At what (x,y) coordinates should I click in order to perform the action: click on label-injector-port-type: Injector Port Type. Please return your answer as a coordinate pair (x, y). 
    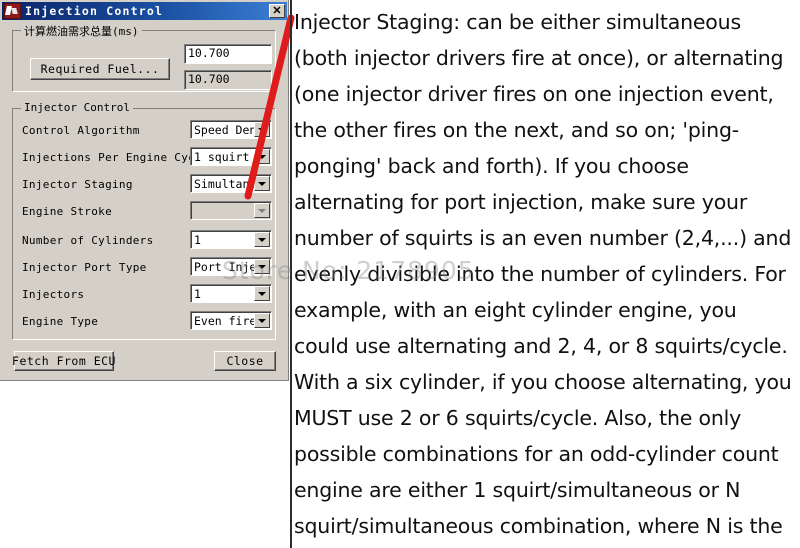
    Looking at the image, I should click on (84, 267).